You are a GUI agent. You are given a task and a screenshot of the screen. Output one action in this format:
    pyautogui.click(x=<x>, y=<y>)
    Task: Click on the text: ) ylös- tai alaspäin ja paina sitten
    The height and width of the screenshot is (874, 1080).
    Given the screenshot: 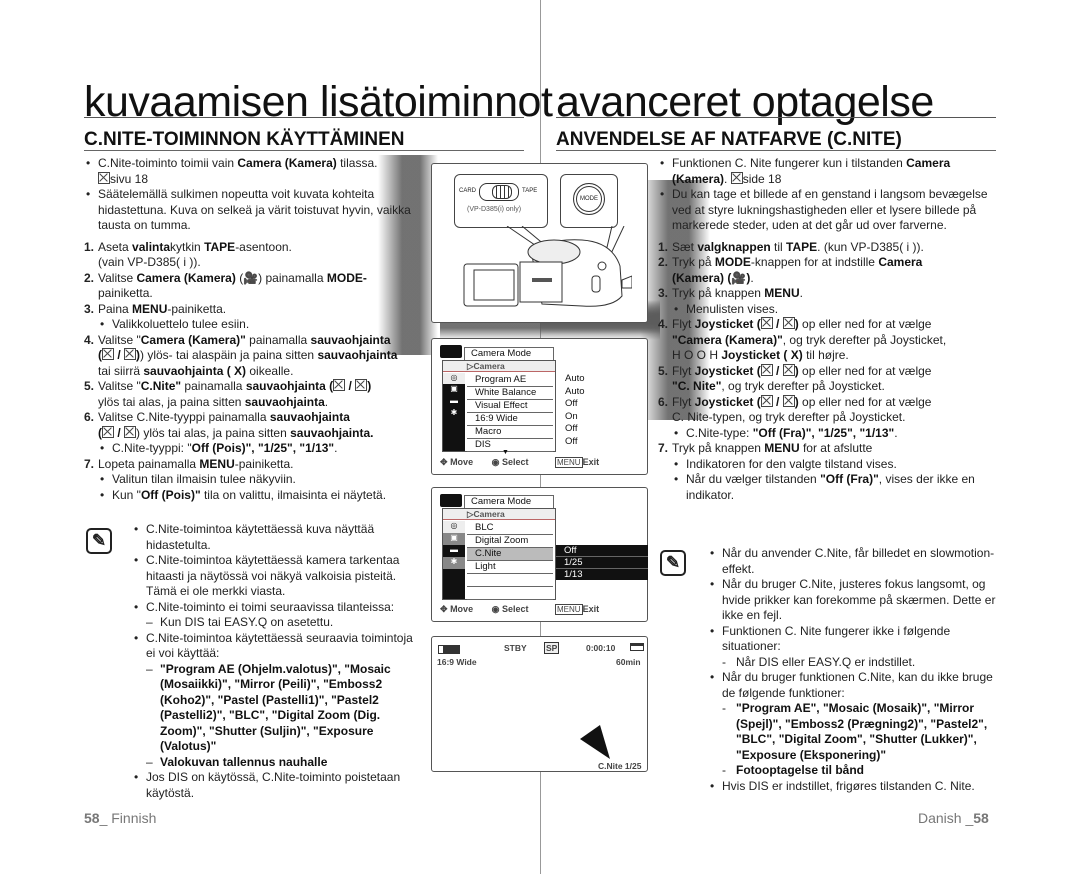 What is the action you would take?
    pyautogui.click(x=229, y=355)
    